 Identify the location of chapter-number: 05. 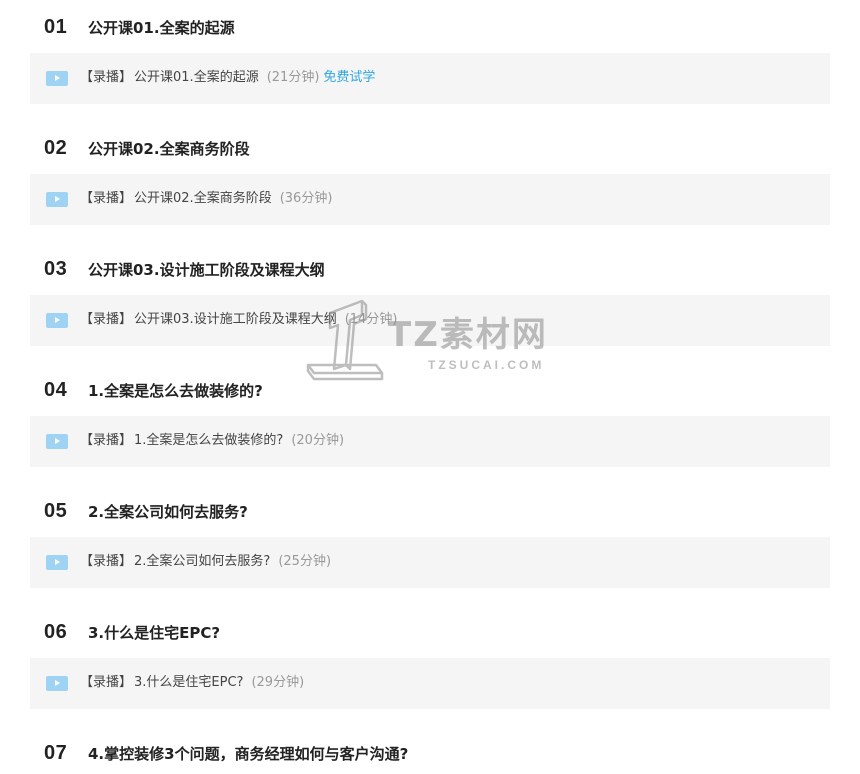
(56, 511).